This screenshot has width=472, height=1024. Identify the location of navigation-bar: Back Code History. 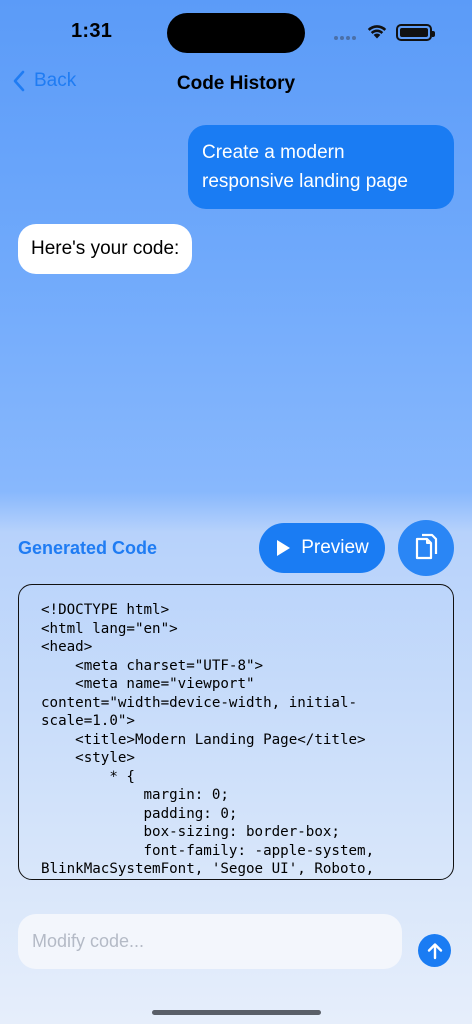
(236, 84).